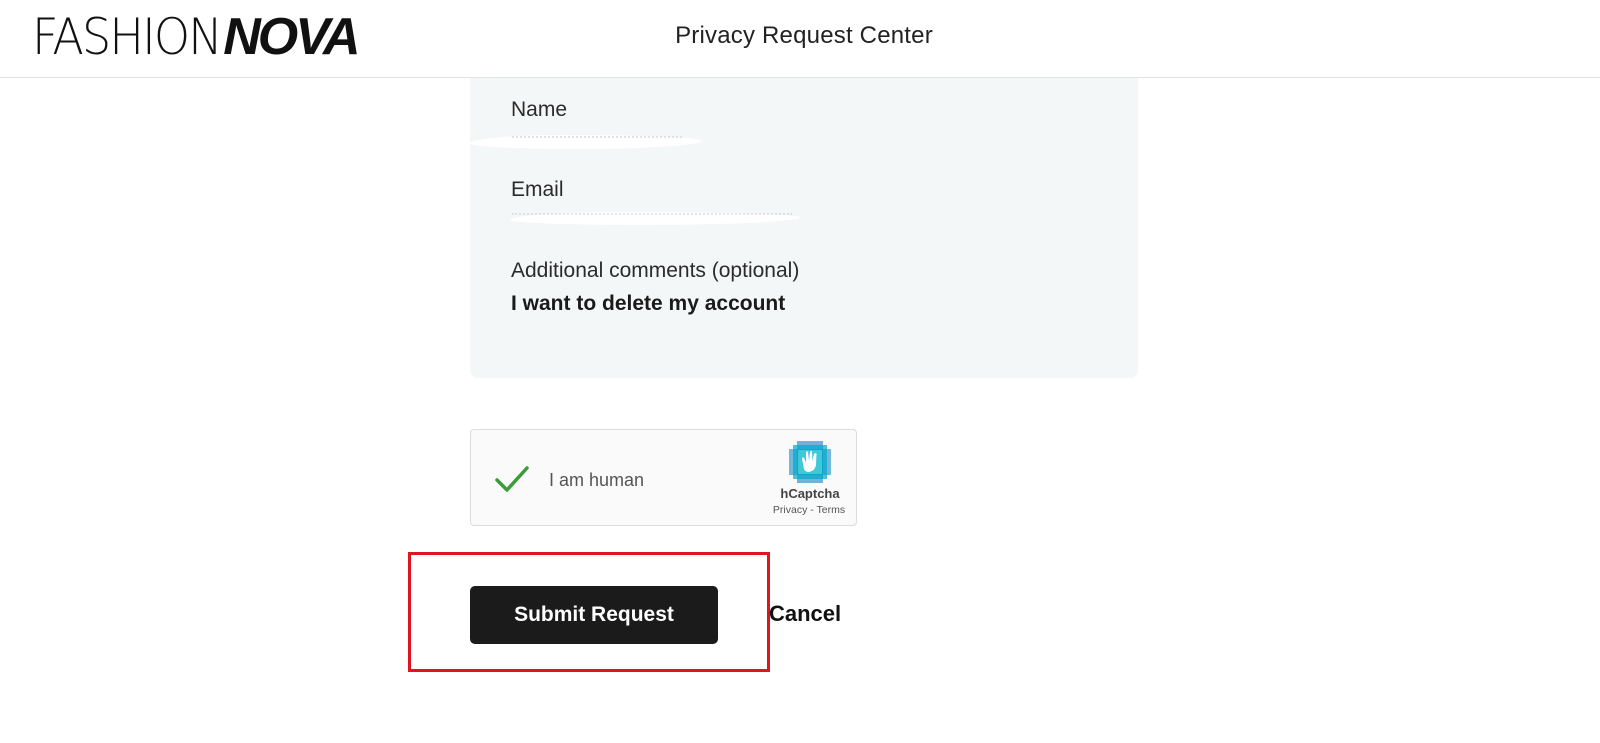 The image size is (1600, 743). I want to click on email-label: Email, so click(537, 189).